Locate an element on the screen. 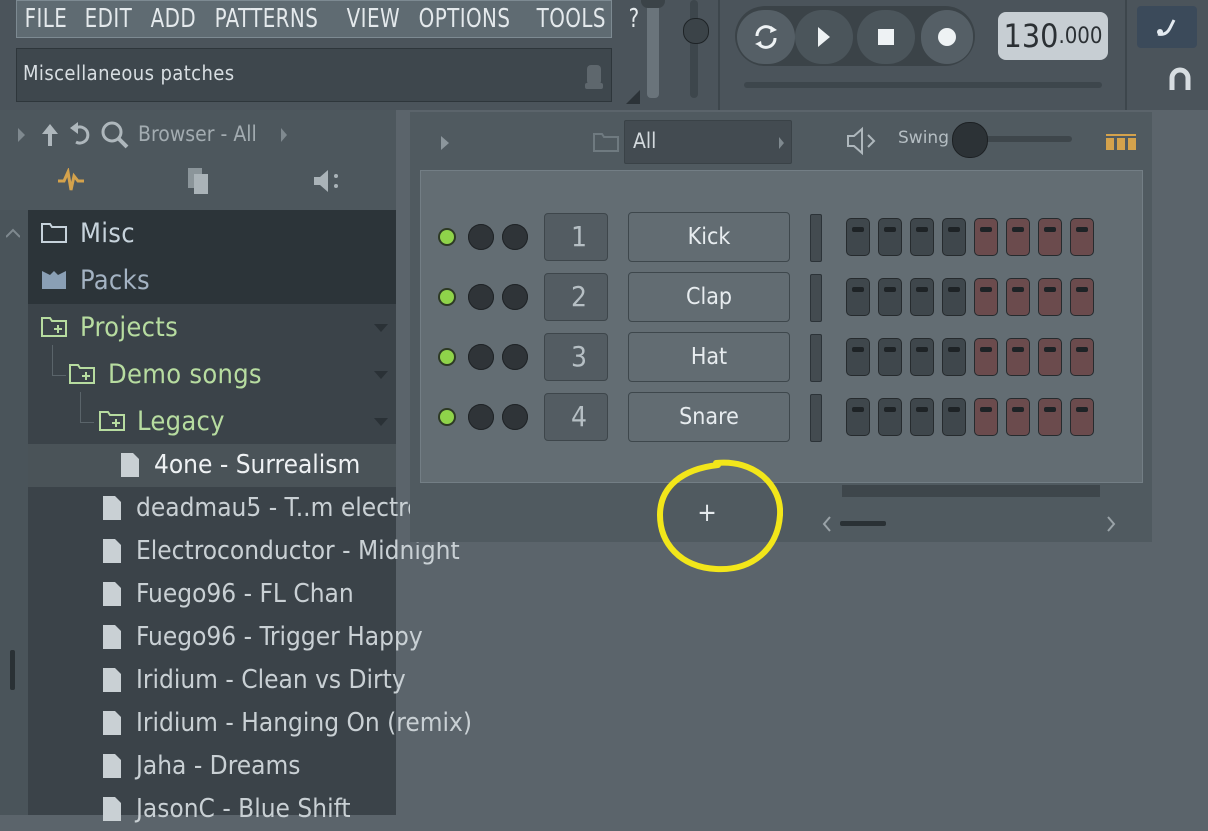  up-arrow-icon is located at coordinates (50, 135).